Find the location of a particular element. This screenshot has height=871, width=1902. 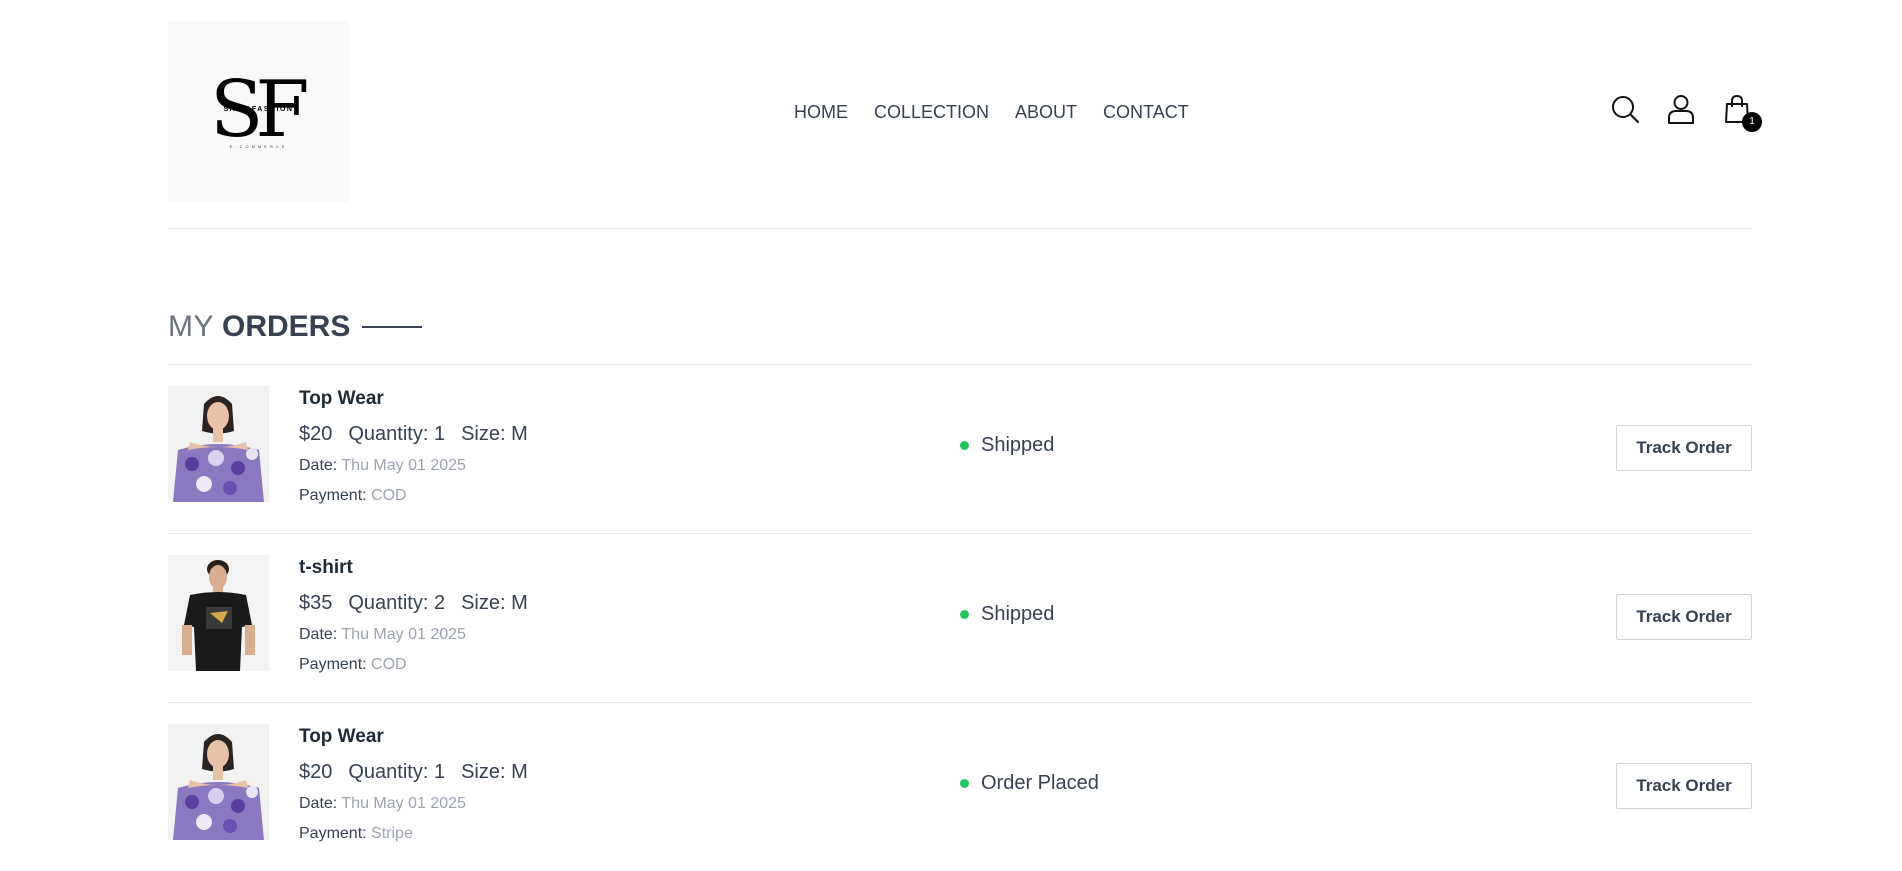

logo: SF SHIVAFASHION E-COMMERCE is located at coordinates (258, 111).